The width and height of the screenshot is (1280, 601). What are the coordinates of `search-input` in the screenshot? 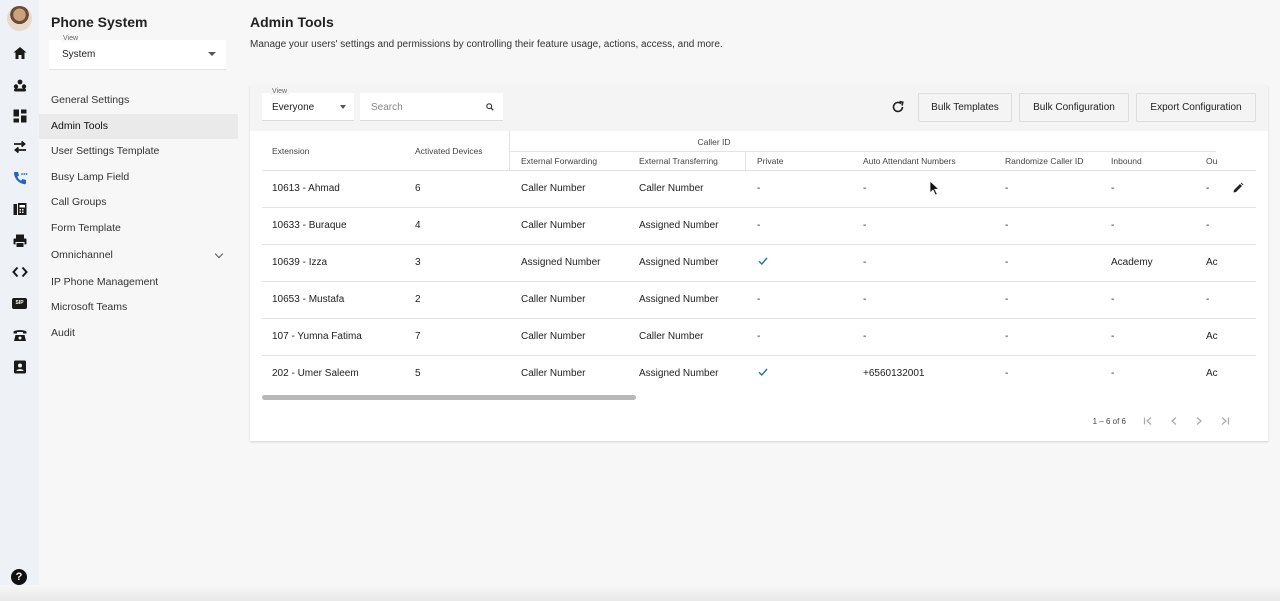 It's located at (420, 107).